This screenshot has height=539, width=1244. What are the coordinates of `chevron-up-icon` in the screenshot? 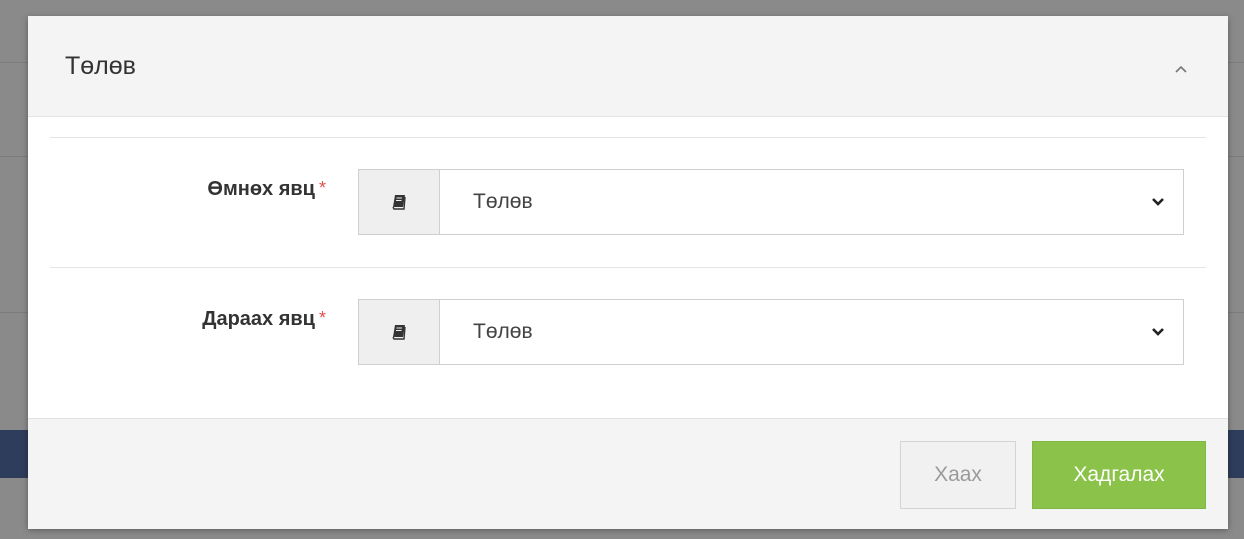 It's located at (1181, 69).